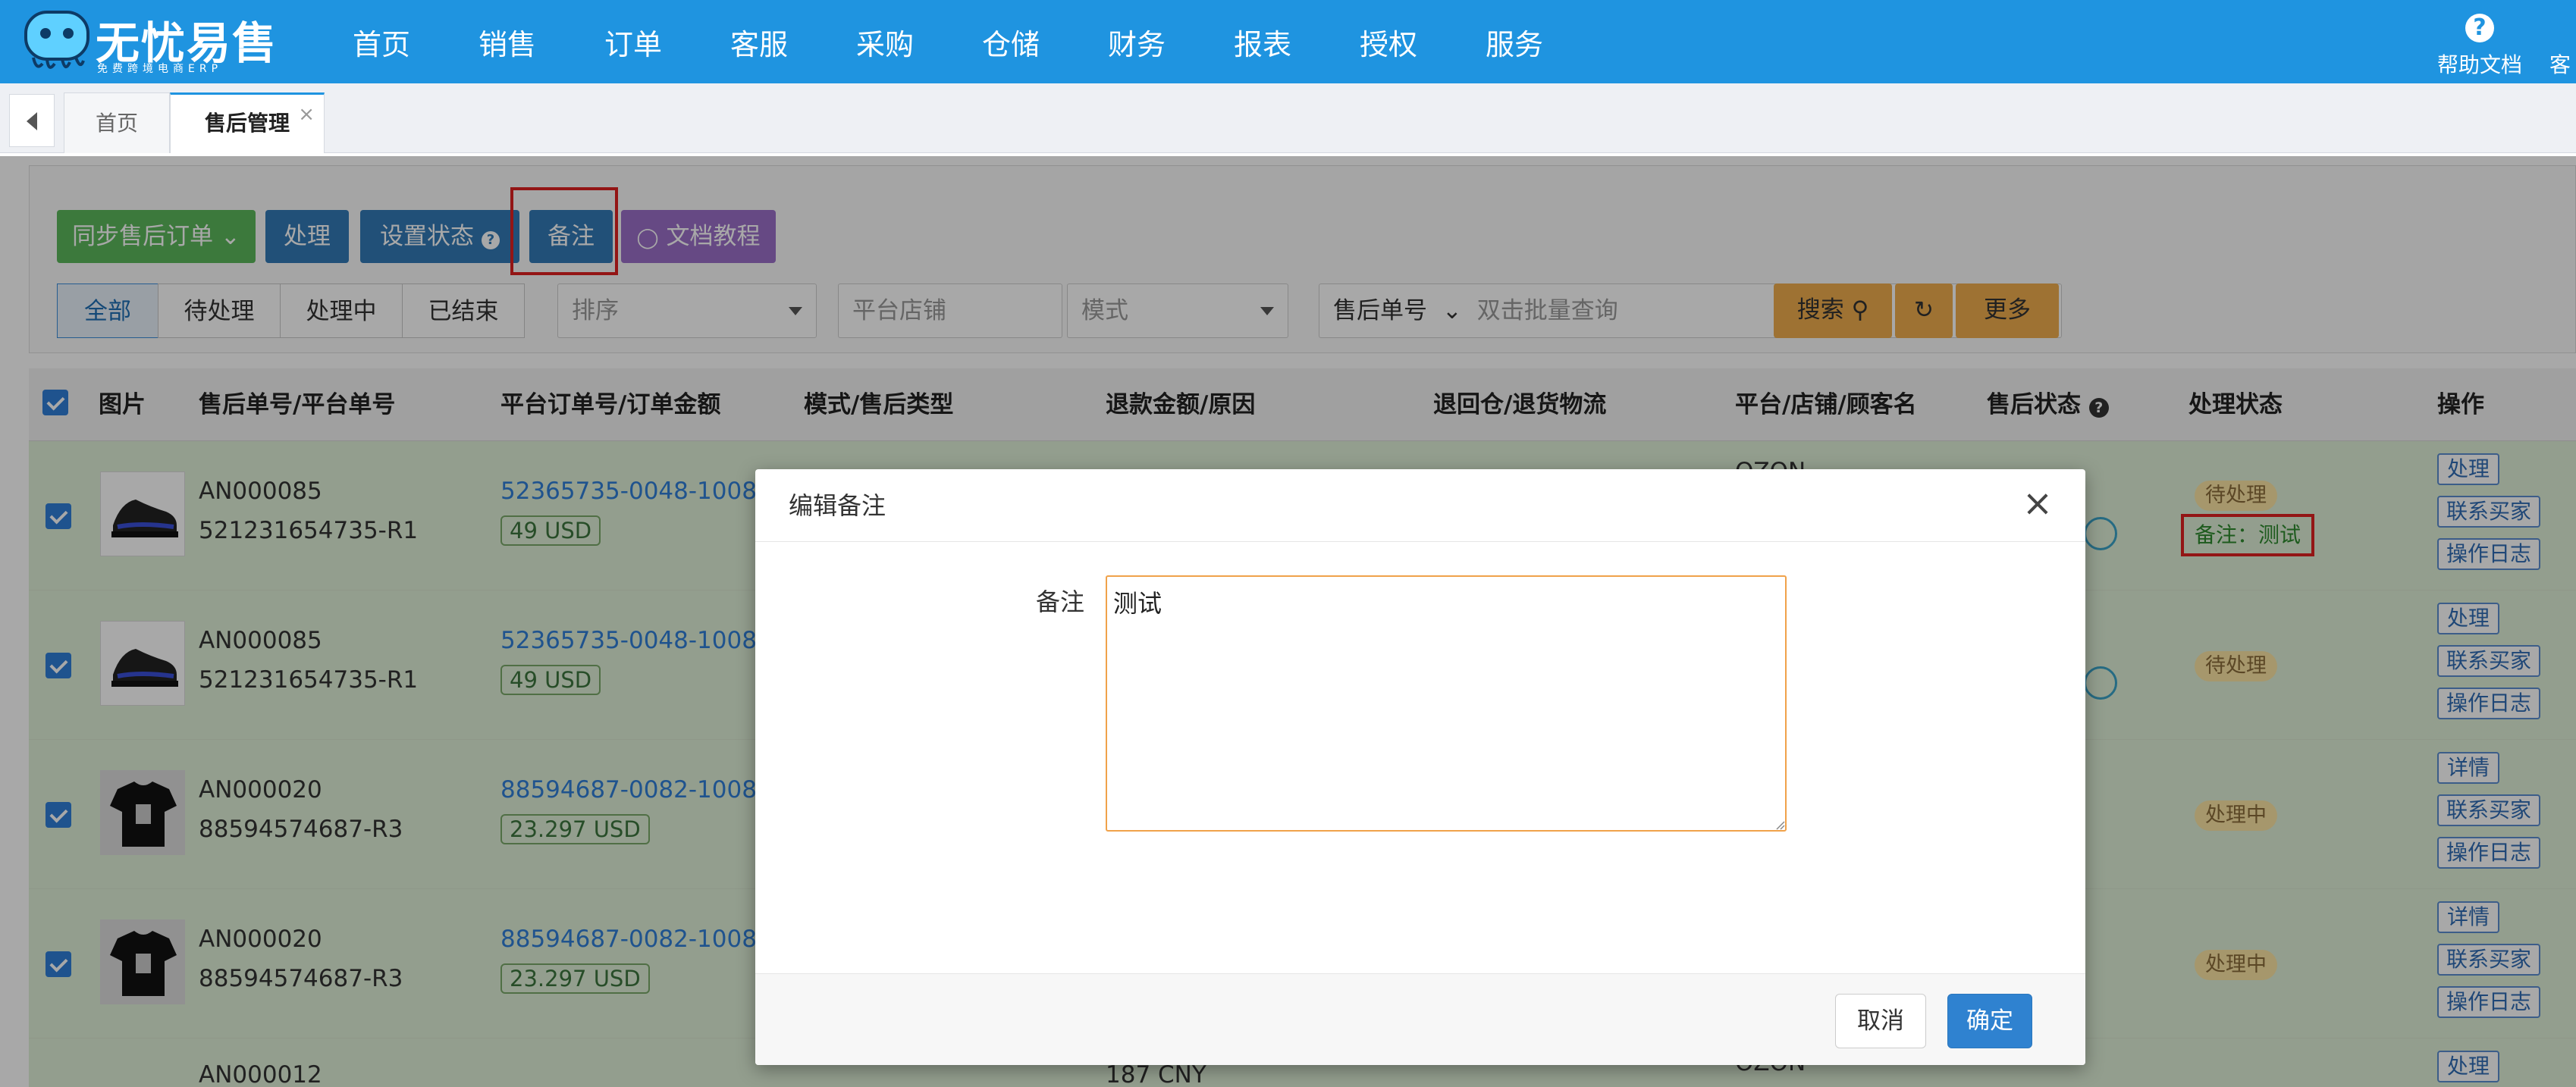  I want to click on chevron-left-icon, so click(32, 121).